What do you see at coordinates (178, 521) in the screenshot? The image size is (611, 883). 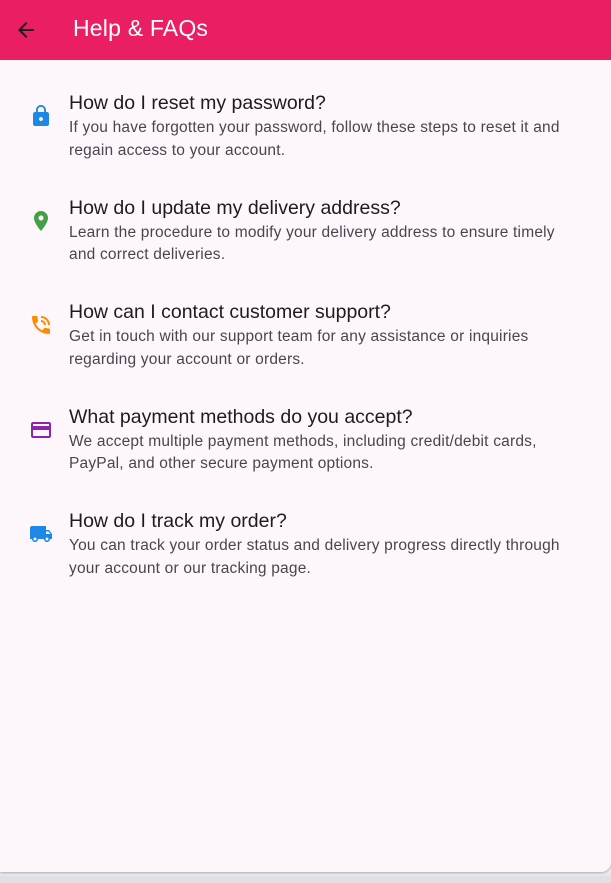 I see `faq-question: How do I track my order?` at bounding box center [178, 521].